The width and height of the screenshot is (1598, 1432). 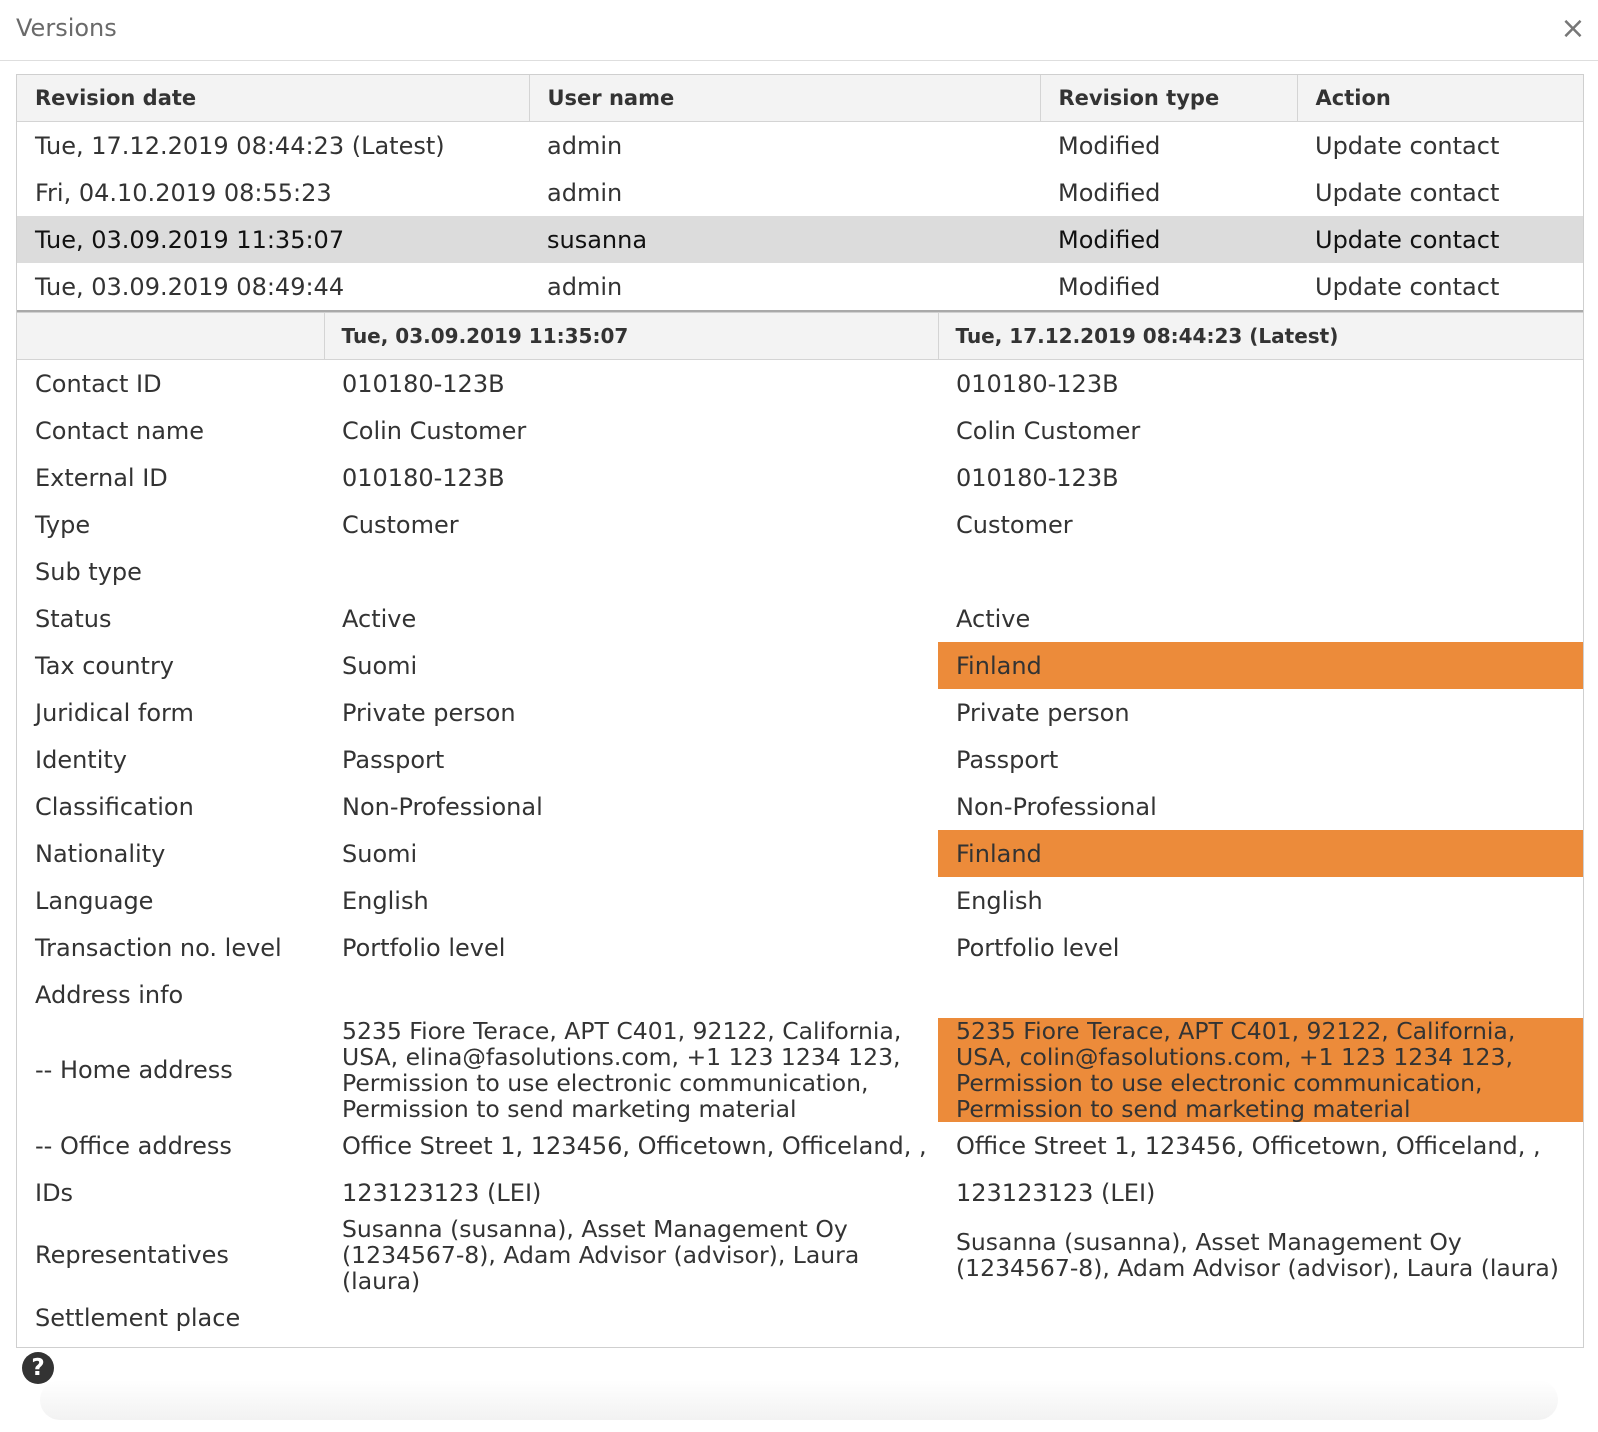 I want to click on field-label: Juridical form, so click(x=114, y=712).